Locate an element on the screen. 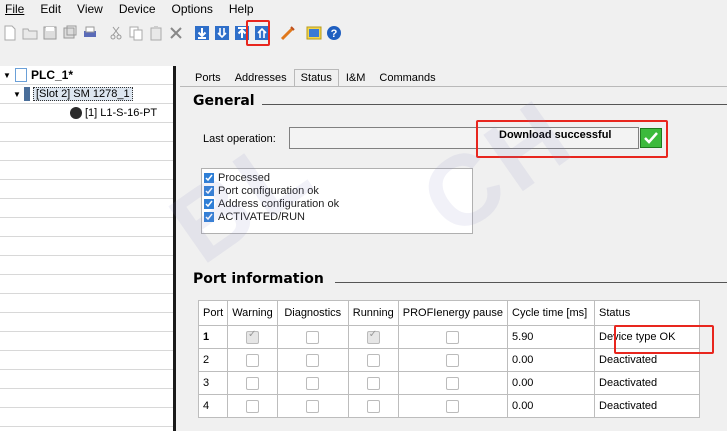 This screenshot has width=727, height=431. port-info-rule is located at coordinates (531, 282).